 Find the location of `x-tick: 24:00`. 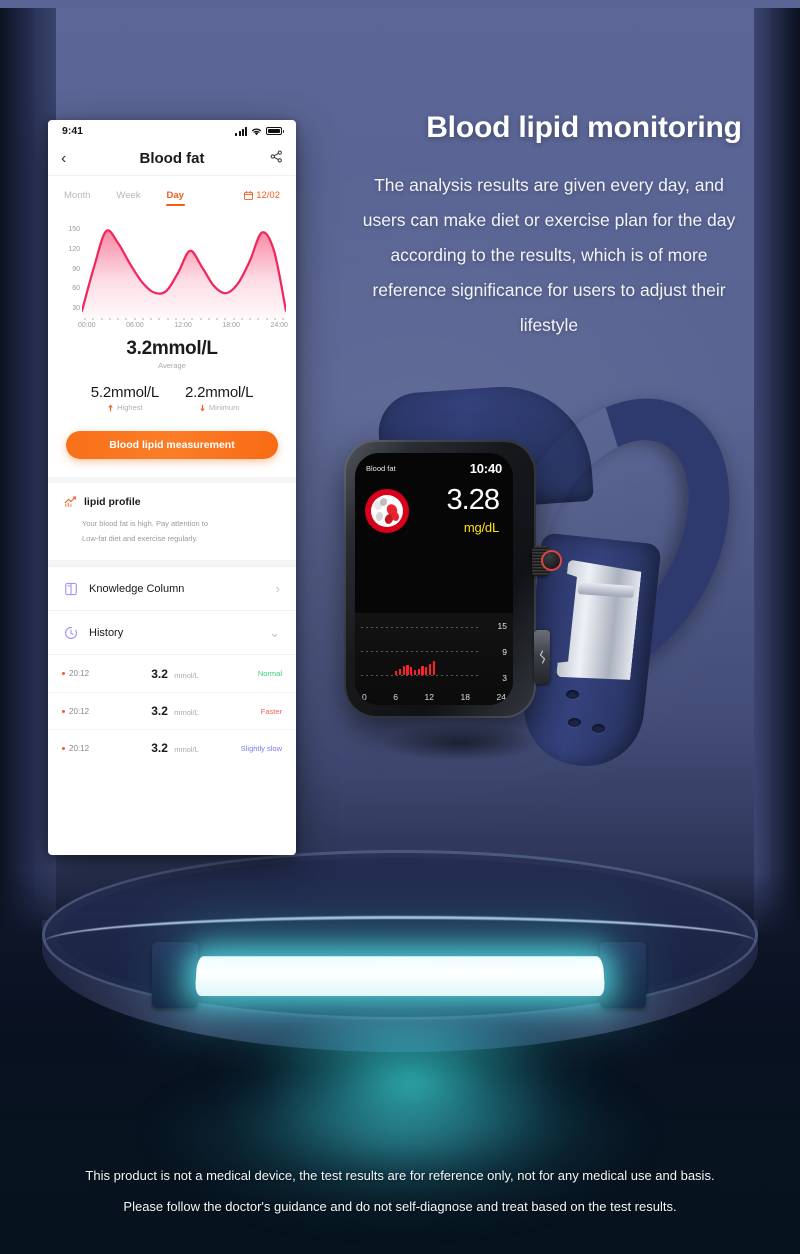

x-tick: 24:00 is located at coordinates (279, 325).